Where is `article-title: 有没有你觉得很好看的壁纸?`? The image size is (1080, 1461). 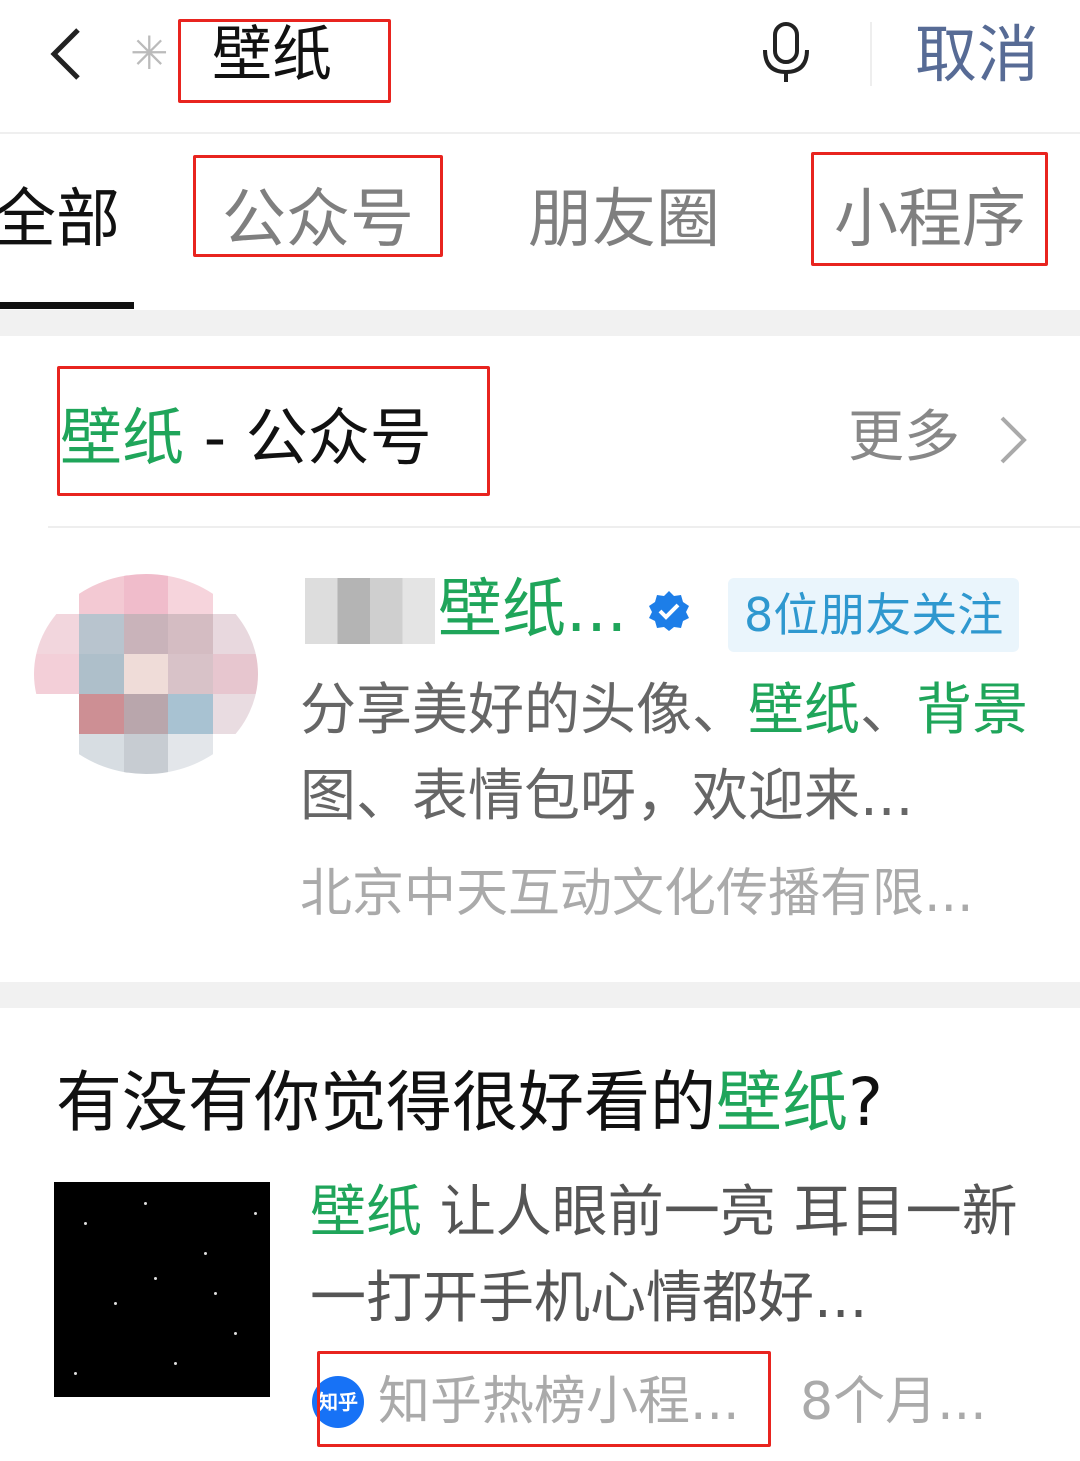
article-title: 有没有你觉得很好看的壁纸? is located at coordinates (469, 1103).